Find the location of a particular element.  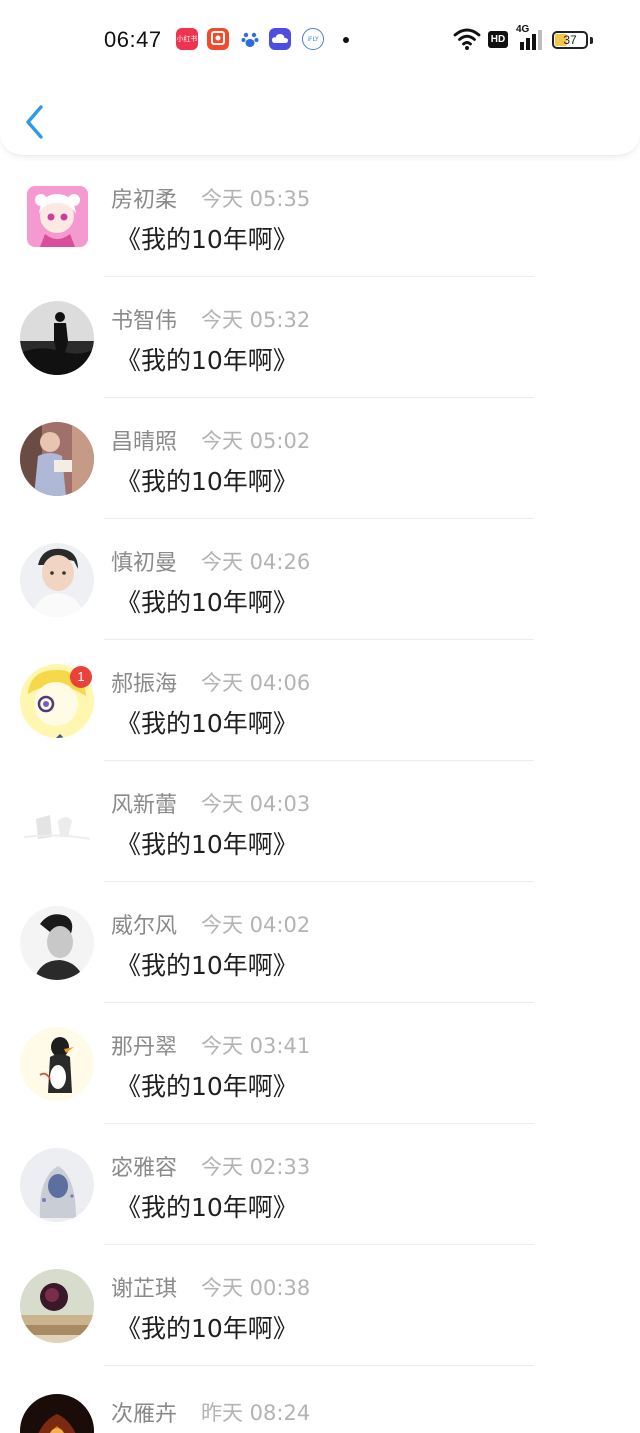

list-item: 1 郝振海 今天 04:06 《我的10年啊》 is located at coordinates (320, 700).